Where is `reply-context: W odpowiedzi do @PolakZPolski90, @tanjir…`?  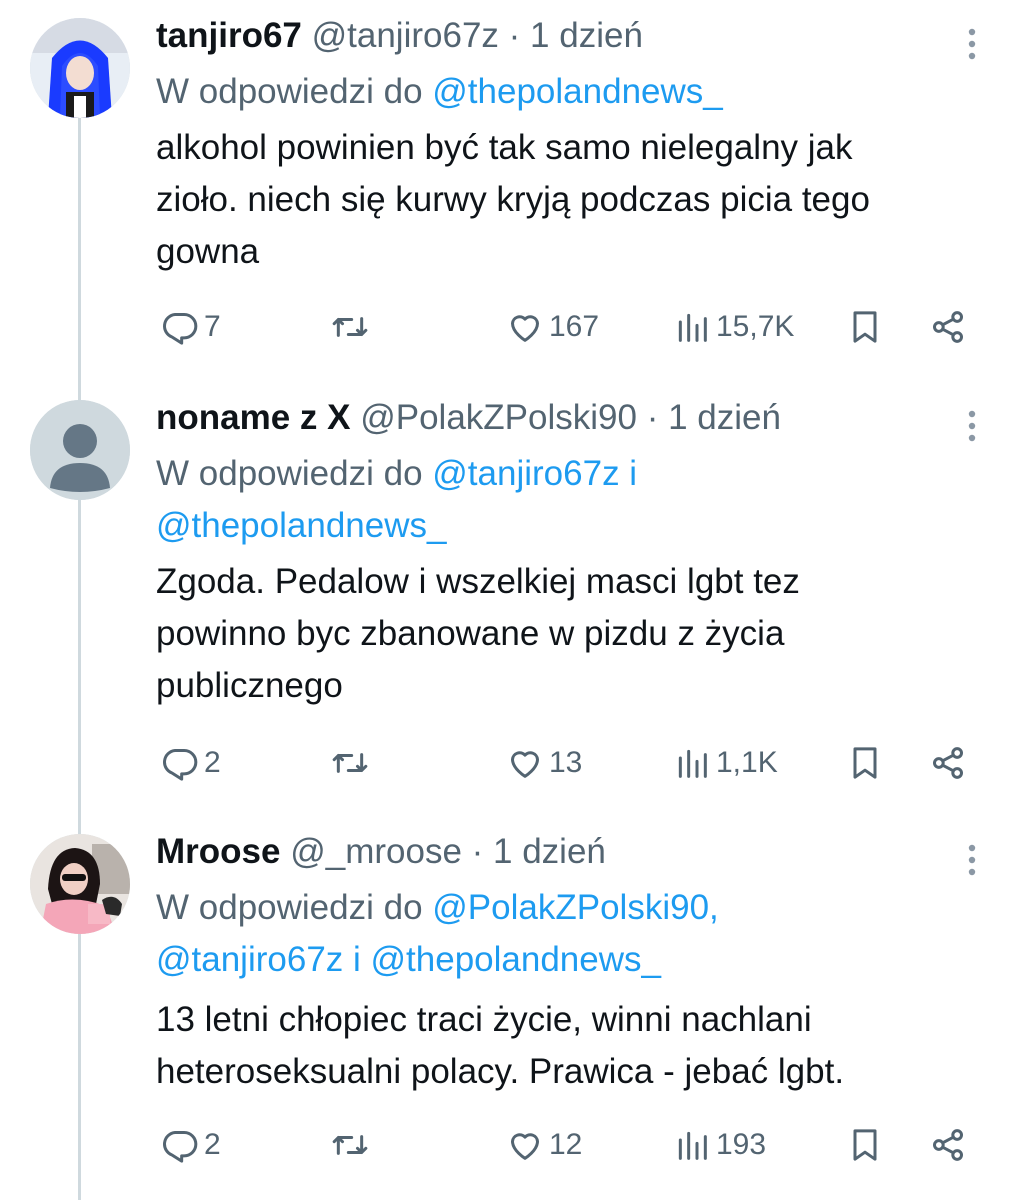 reply-context: W odpowiedzi do @PolakZPolski90, @tanjir… is located at coordinates (576, 934).